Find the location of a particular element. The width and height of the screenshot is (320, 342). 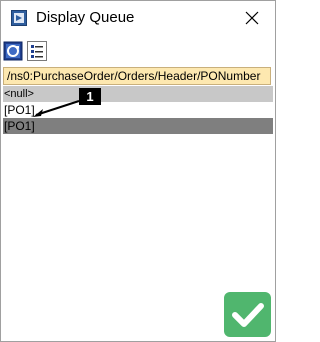

details-list-icon is located at coordinates (37, 51).